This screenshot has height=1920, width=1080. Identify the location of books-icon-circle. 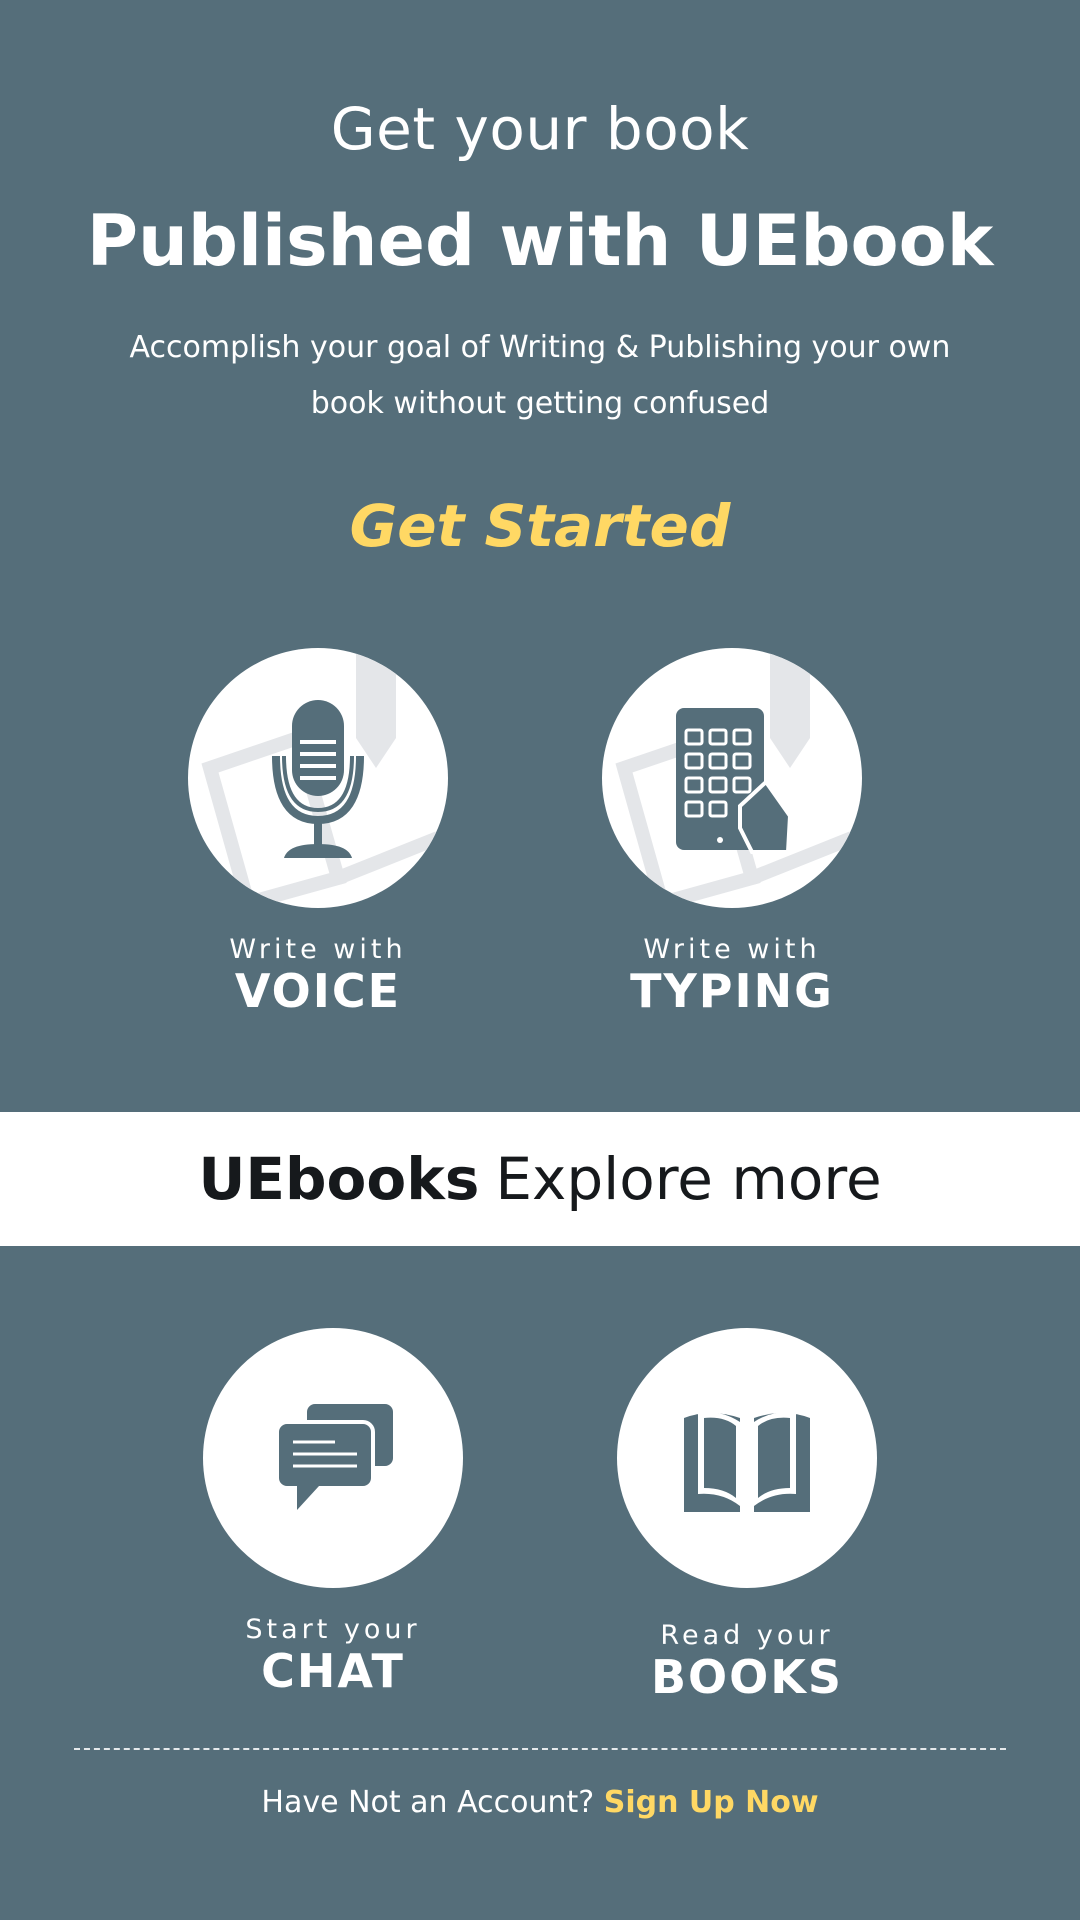
(747, 1458).